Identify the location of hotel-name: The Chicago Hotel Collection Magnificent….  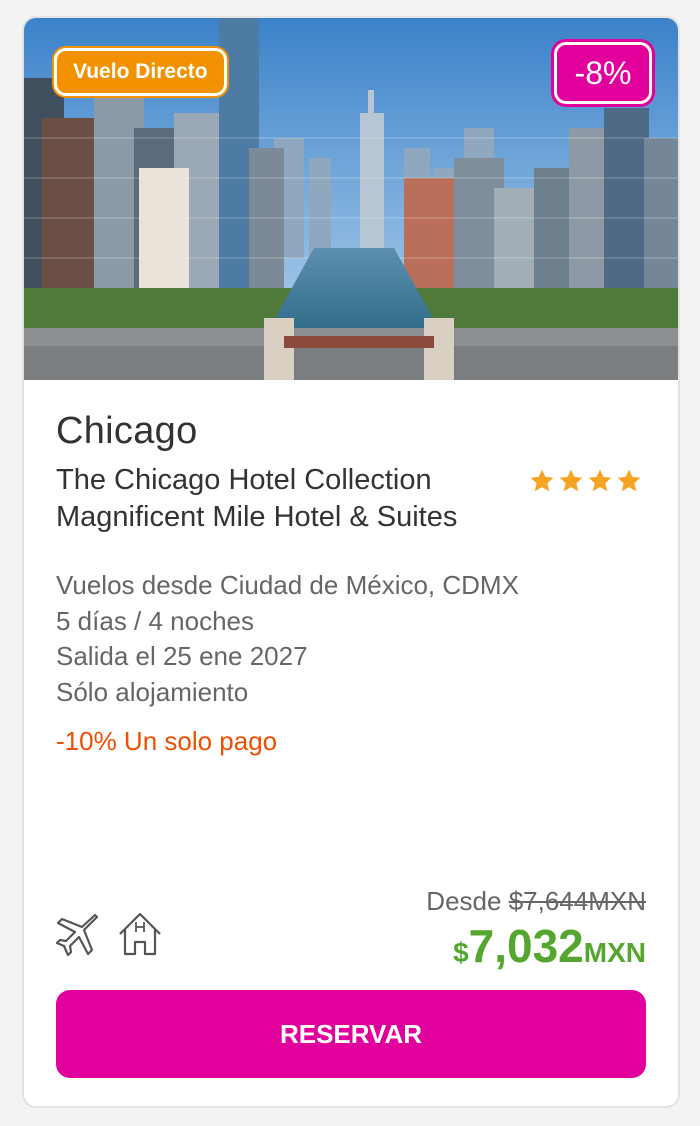
(257, 498).